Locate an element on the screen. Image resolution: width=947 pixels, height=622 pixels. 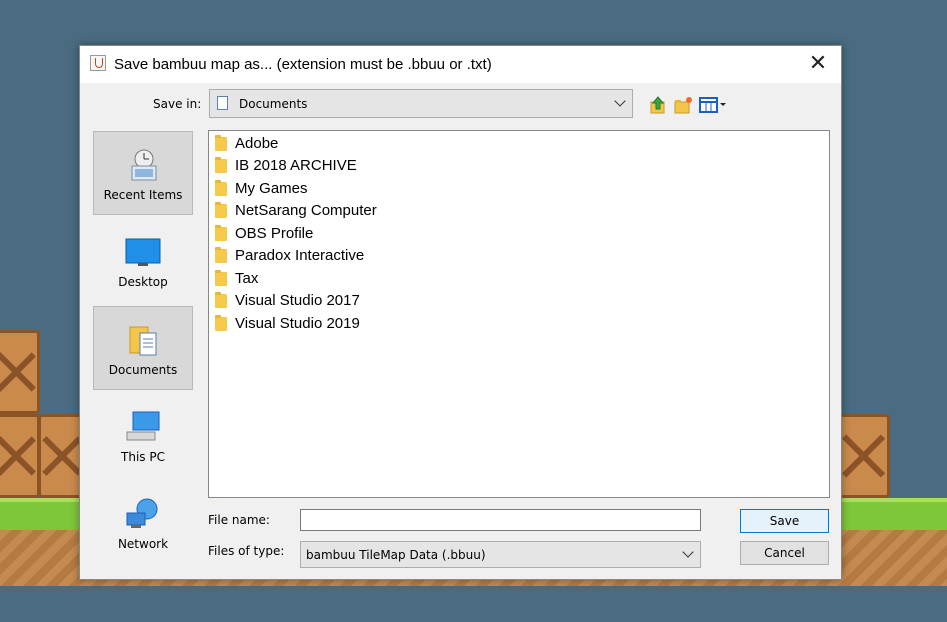
place-label: Network is located at coordinates (143, 544).